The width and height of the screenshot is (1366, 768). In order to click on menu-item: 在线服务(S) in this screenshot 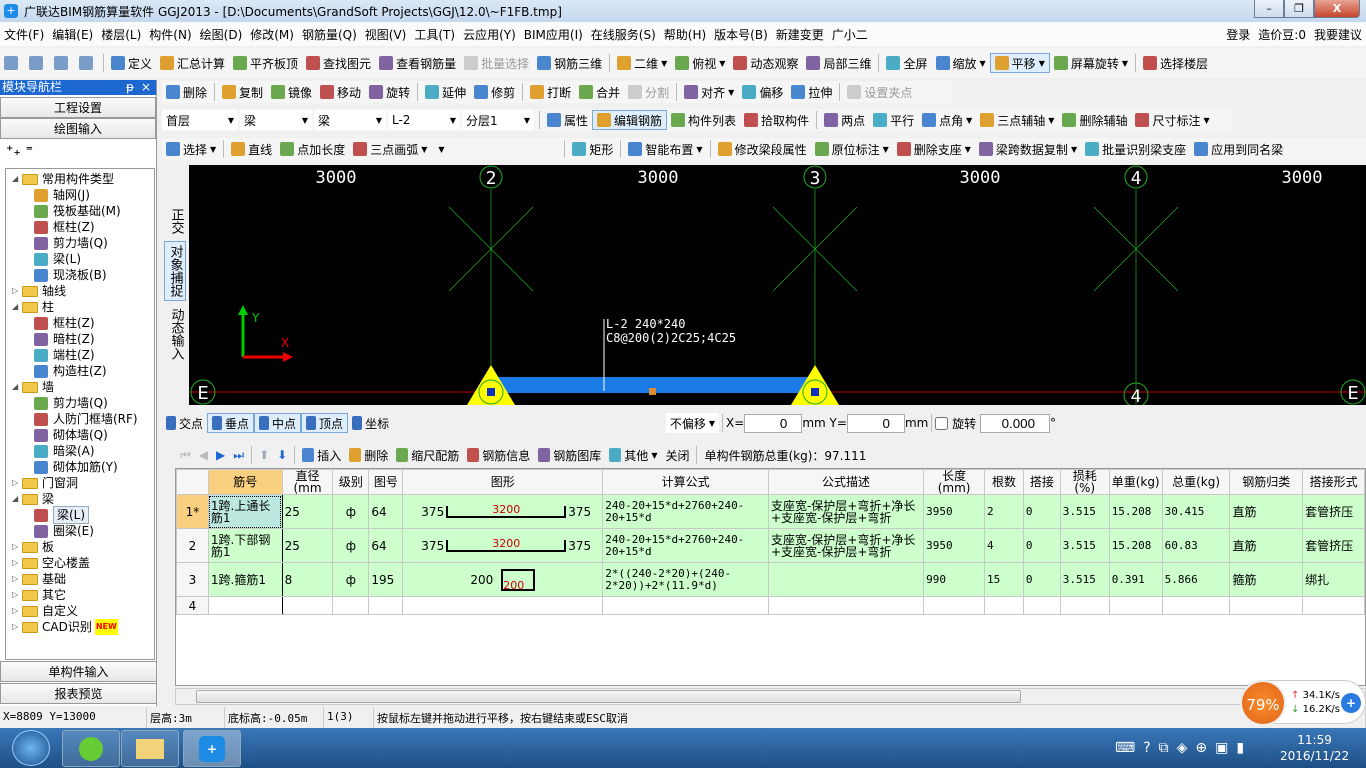, I will do `click(623, 34)`.